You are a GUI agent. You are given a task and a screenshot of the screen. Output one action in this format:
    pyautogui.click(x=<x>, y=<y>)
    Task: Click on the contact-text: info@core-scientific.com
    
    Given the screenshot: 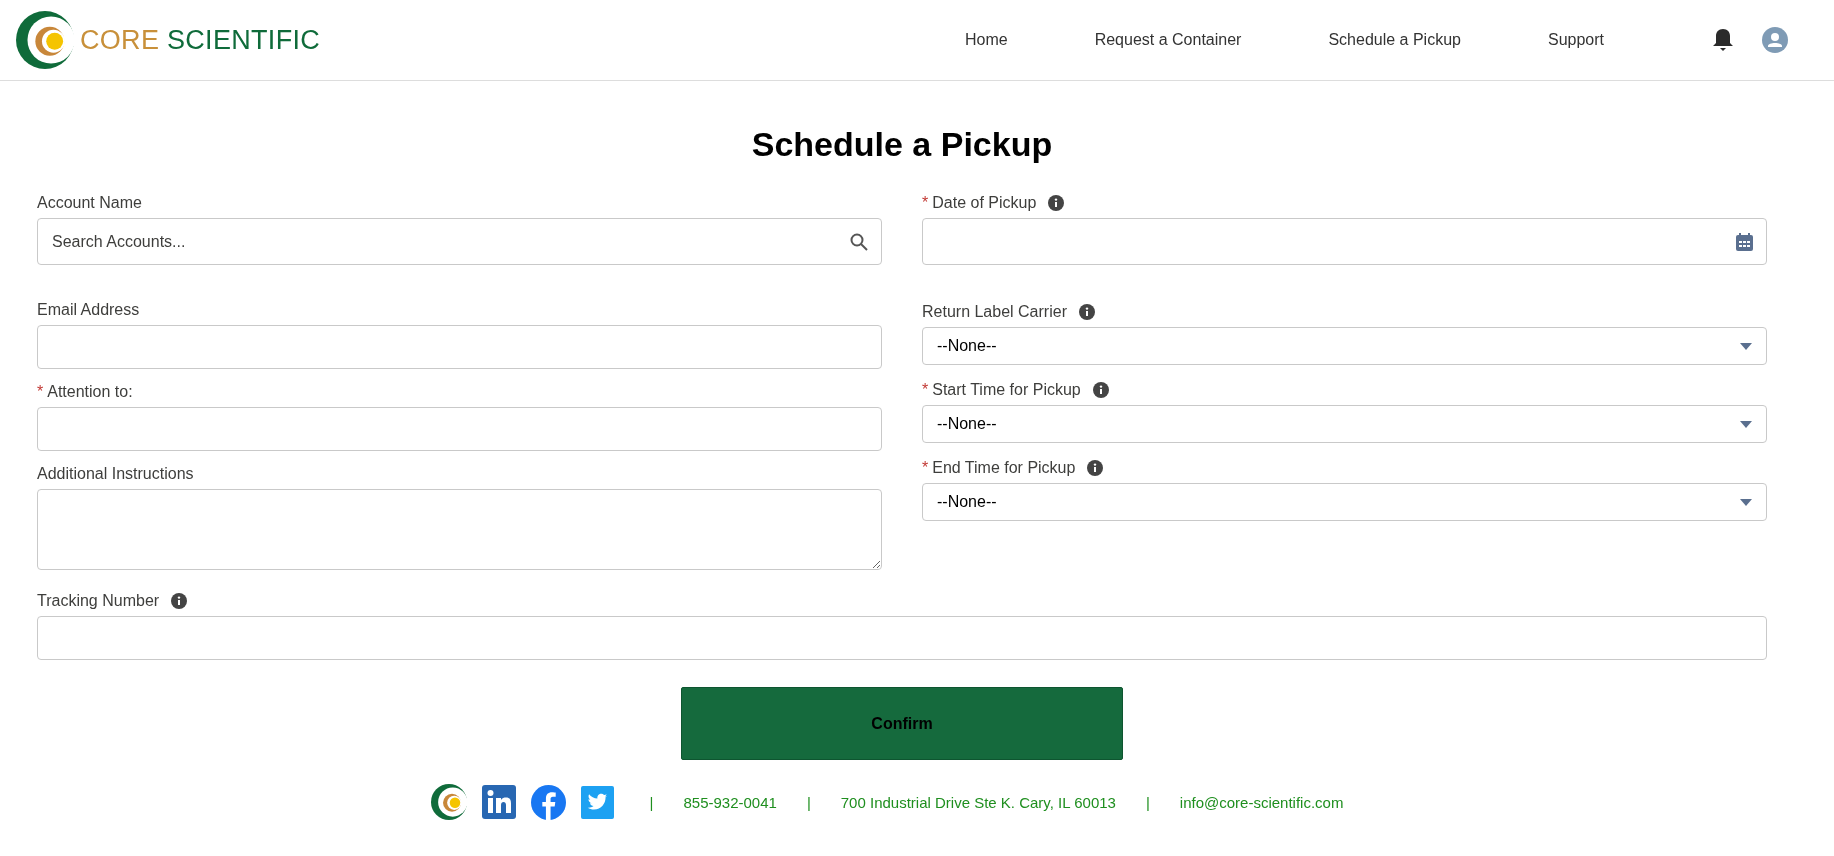 What is the action you would take?
    pyautogui.click(x=1261, y=802)
    